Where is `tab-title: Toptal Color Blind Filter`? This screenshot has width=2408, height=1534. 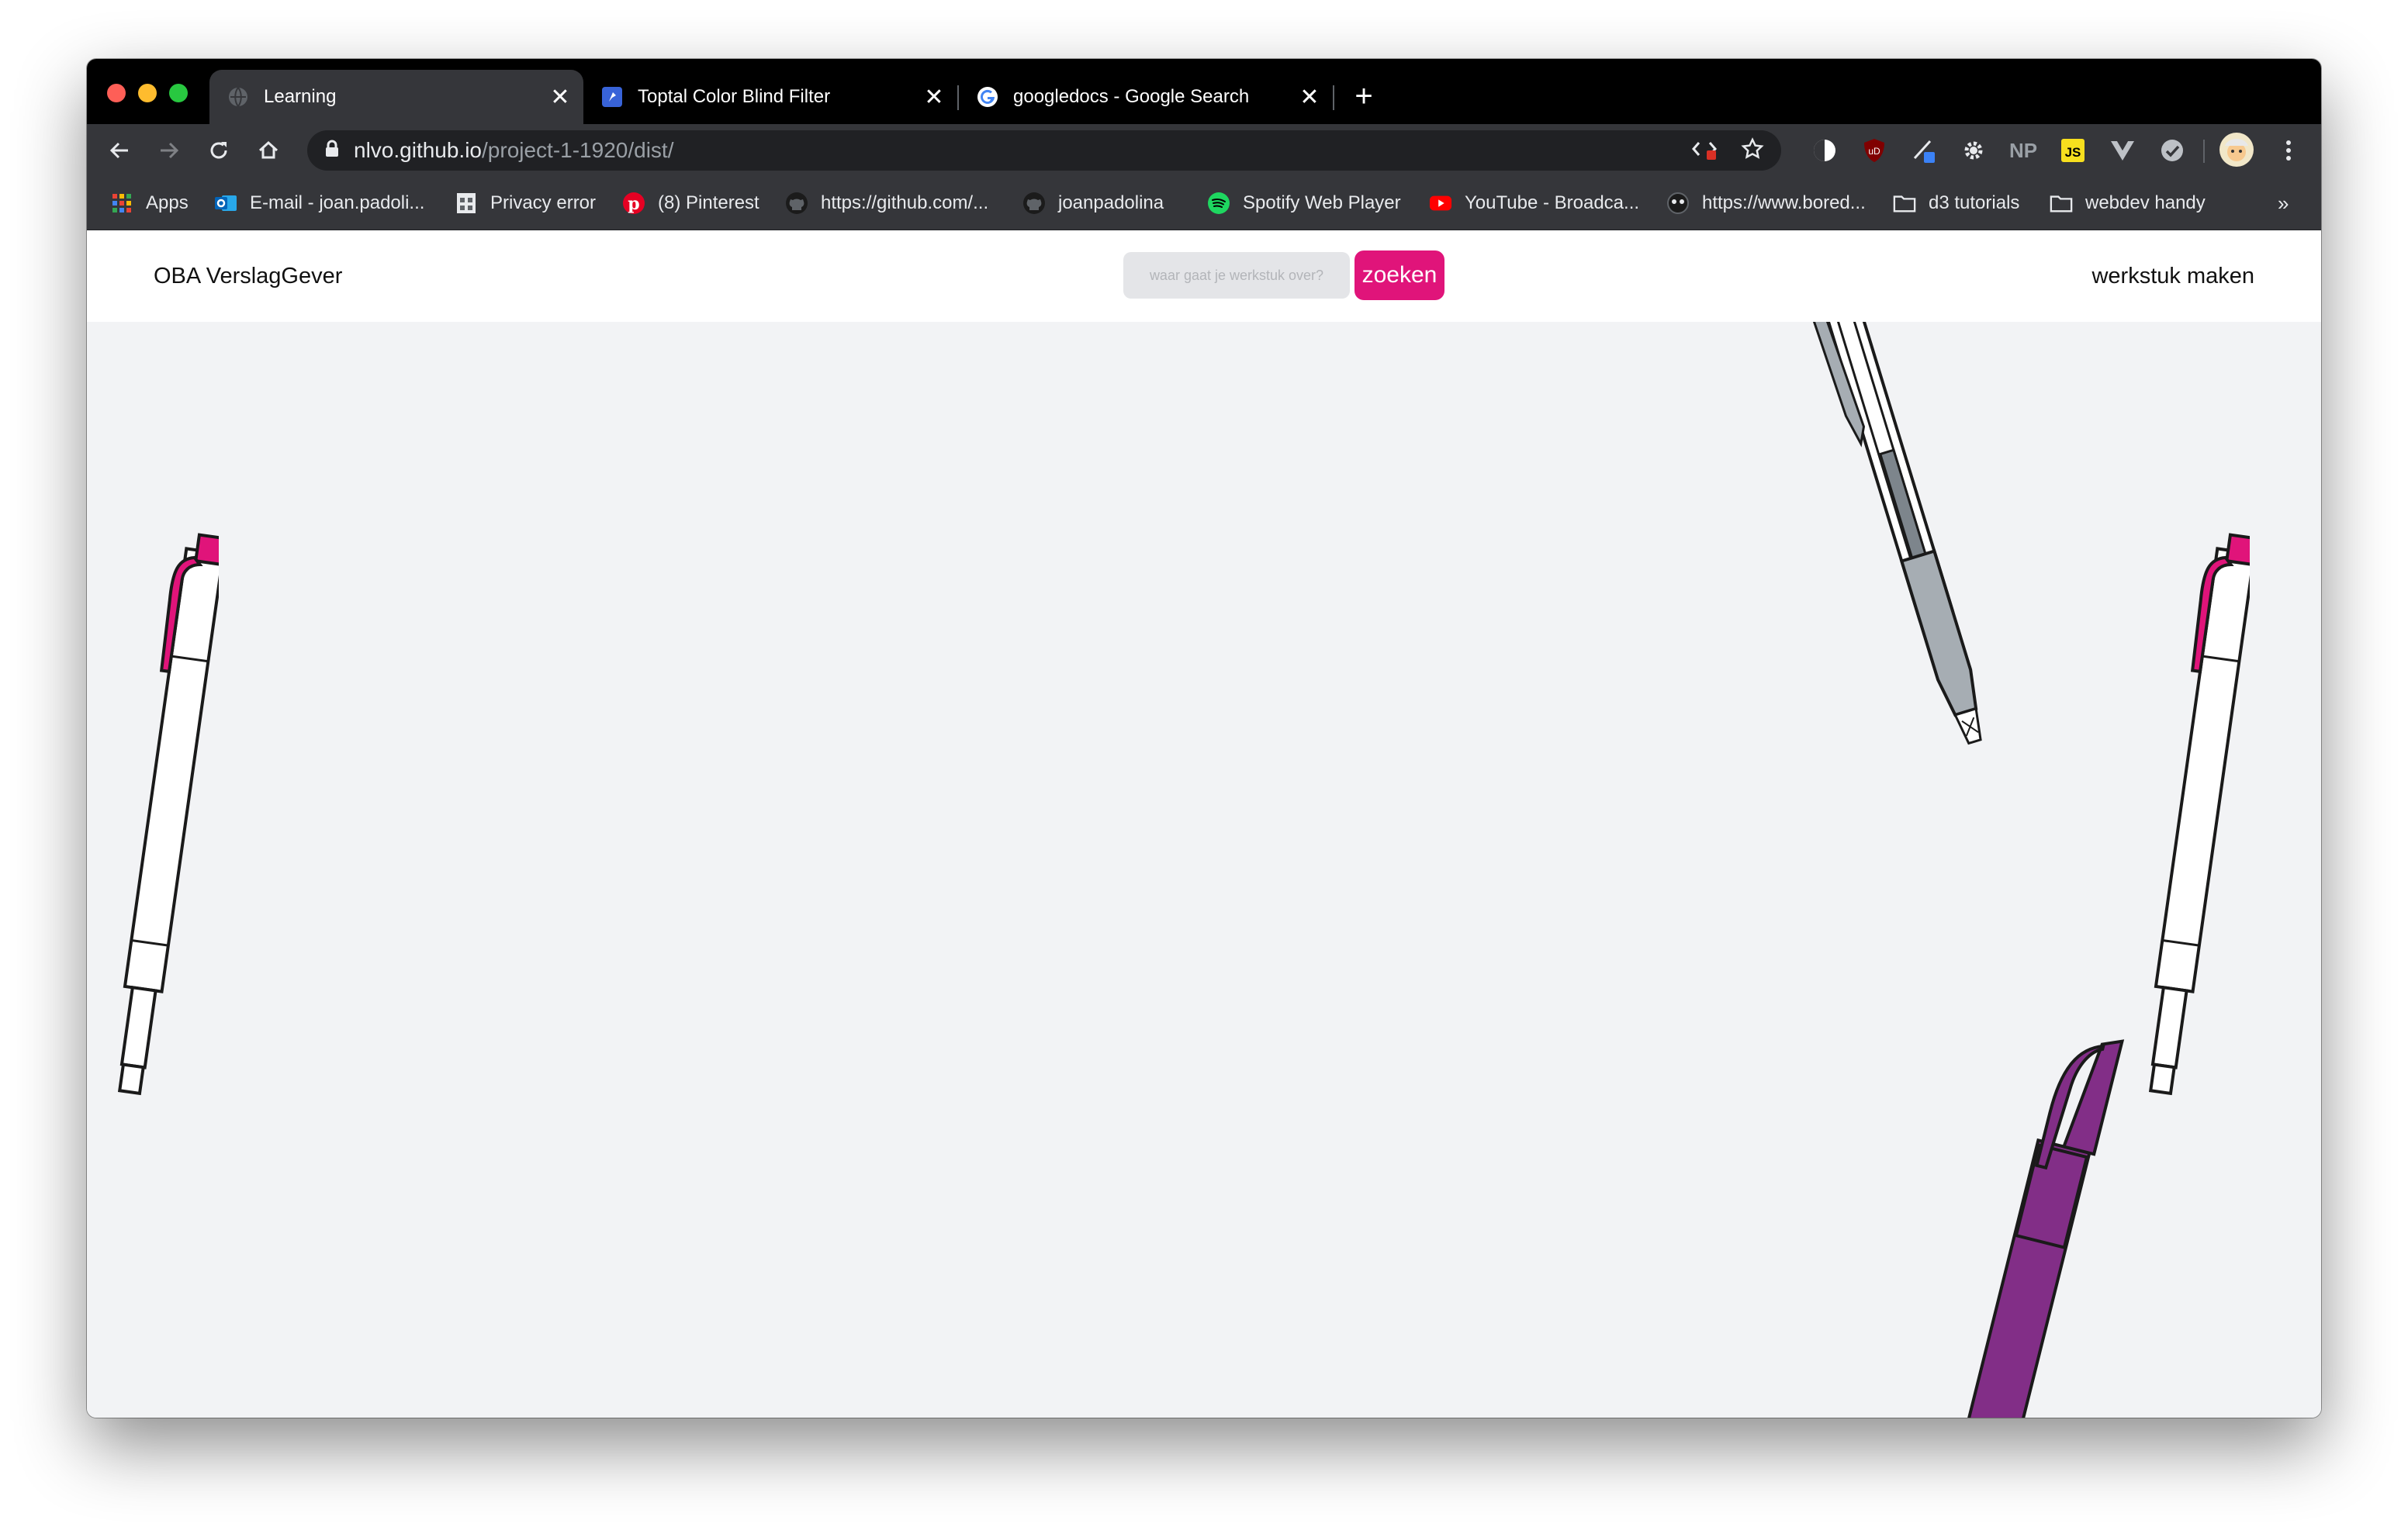
tab-title: Toptal Color Blind Filter is located at coordinates (734, 96).